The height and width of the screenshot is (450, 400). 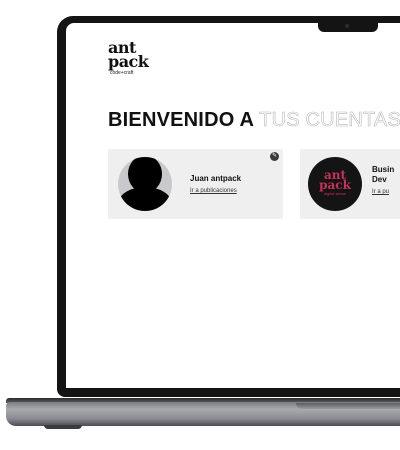 What do you see at coordinates (195, 184) in the screenshot?
I see `account-card-juan: Juan antpack Ir a publicaciones ✎` at bounding box center [195, 184].